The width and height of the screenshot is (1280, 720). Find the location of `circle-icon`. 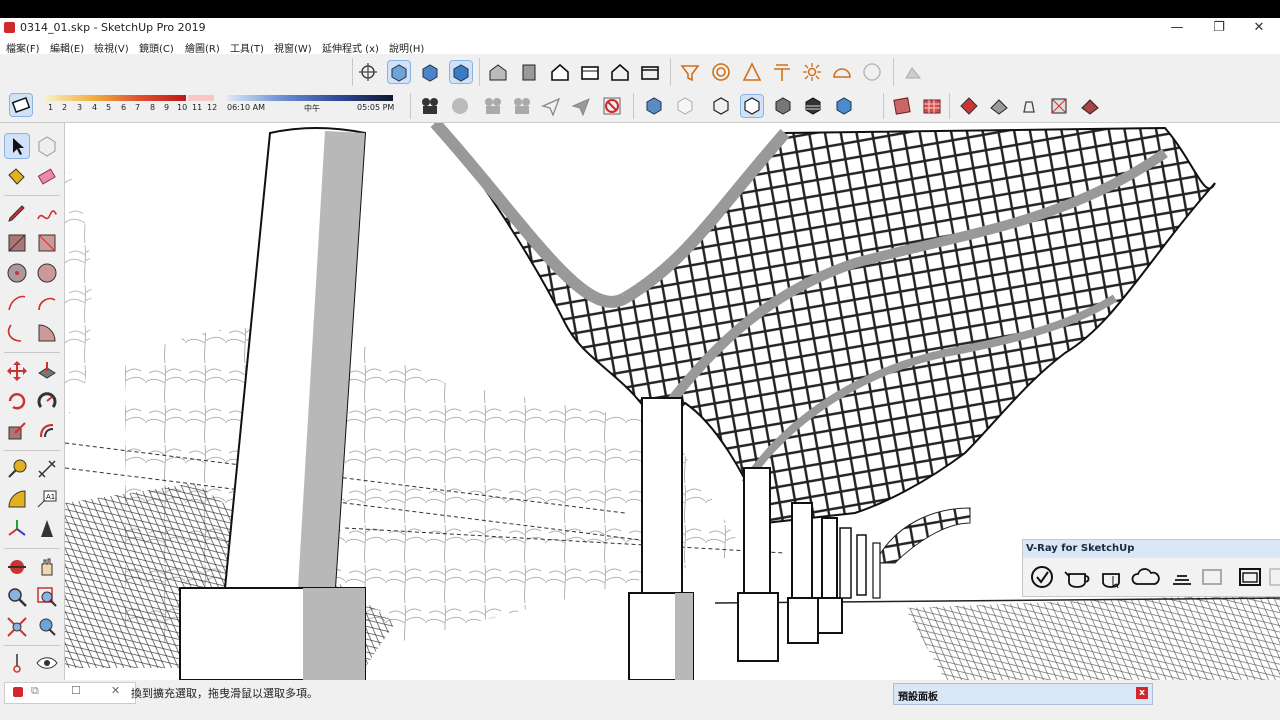

circle-icon is located at coordinates (17, 273).